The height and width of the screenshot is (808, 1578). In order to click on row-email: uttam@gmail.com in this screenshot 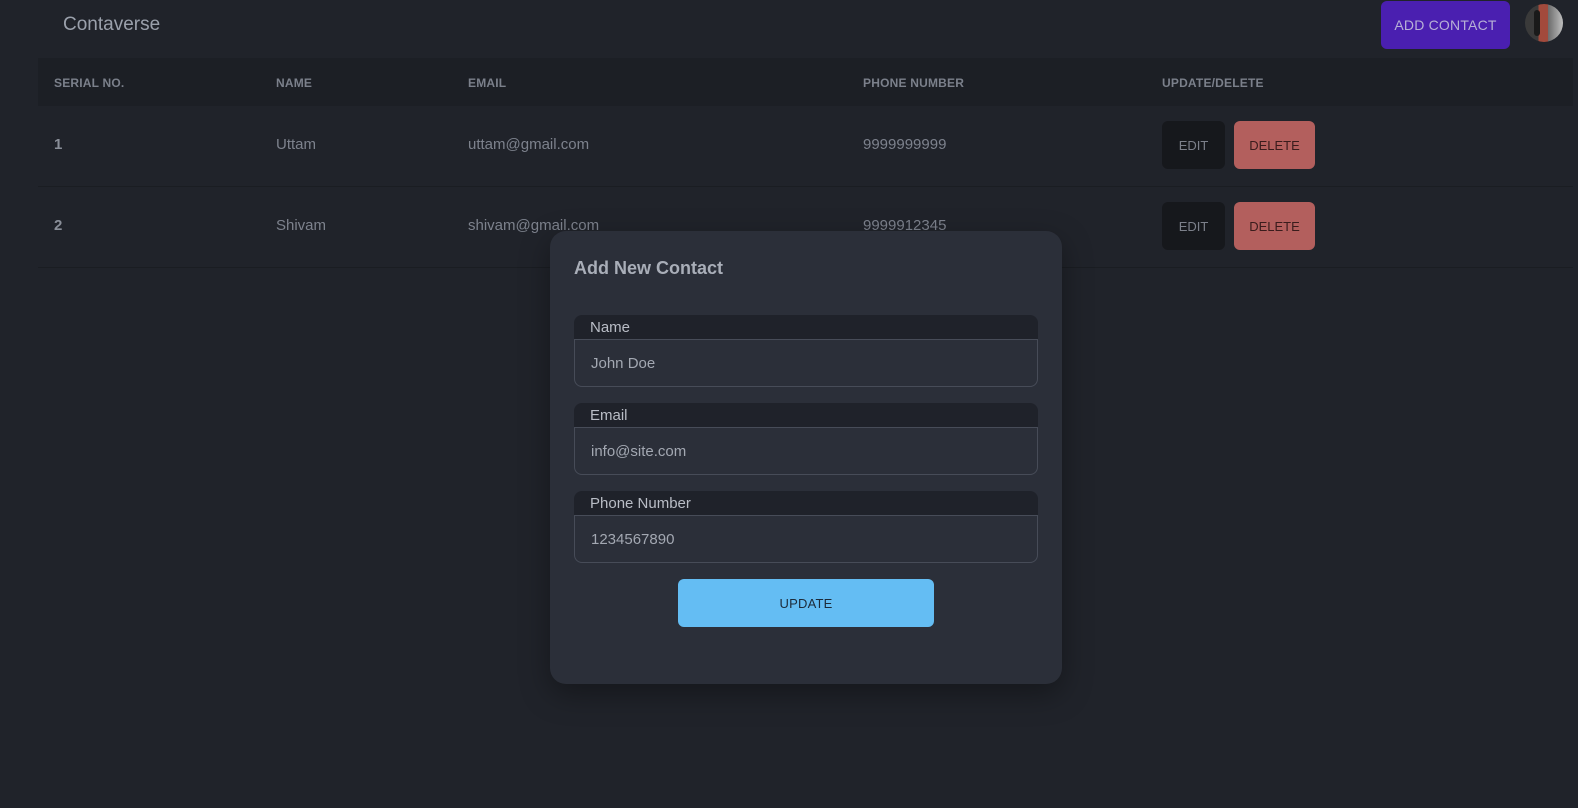, I will do `click(529, 144)`.